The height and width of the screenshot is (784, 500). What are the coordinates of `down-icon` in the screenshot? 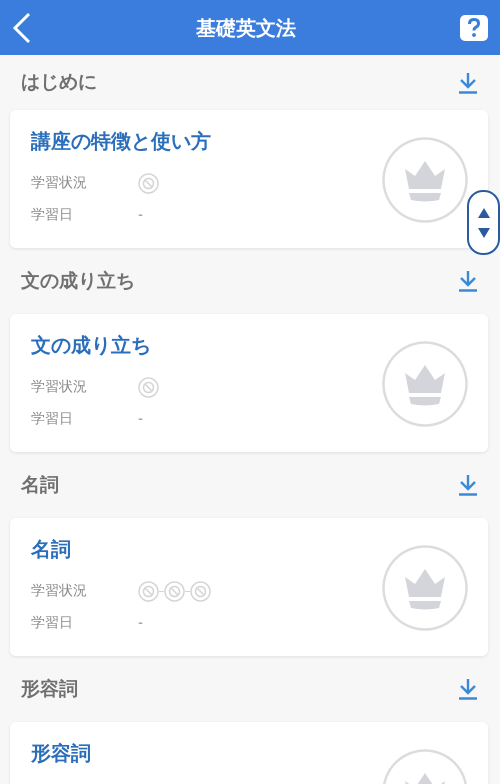 It's located at (484, 233).